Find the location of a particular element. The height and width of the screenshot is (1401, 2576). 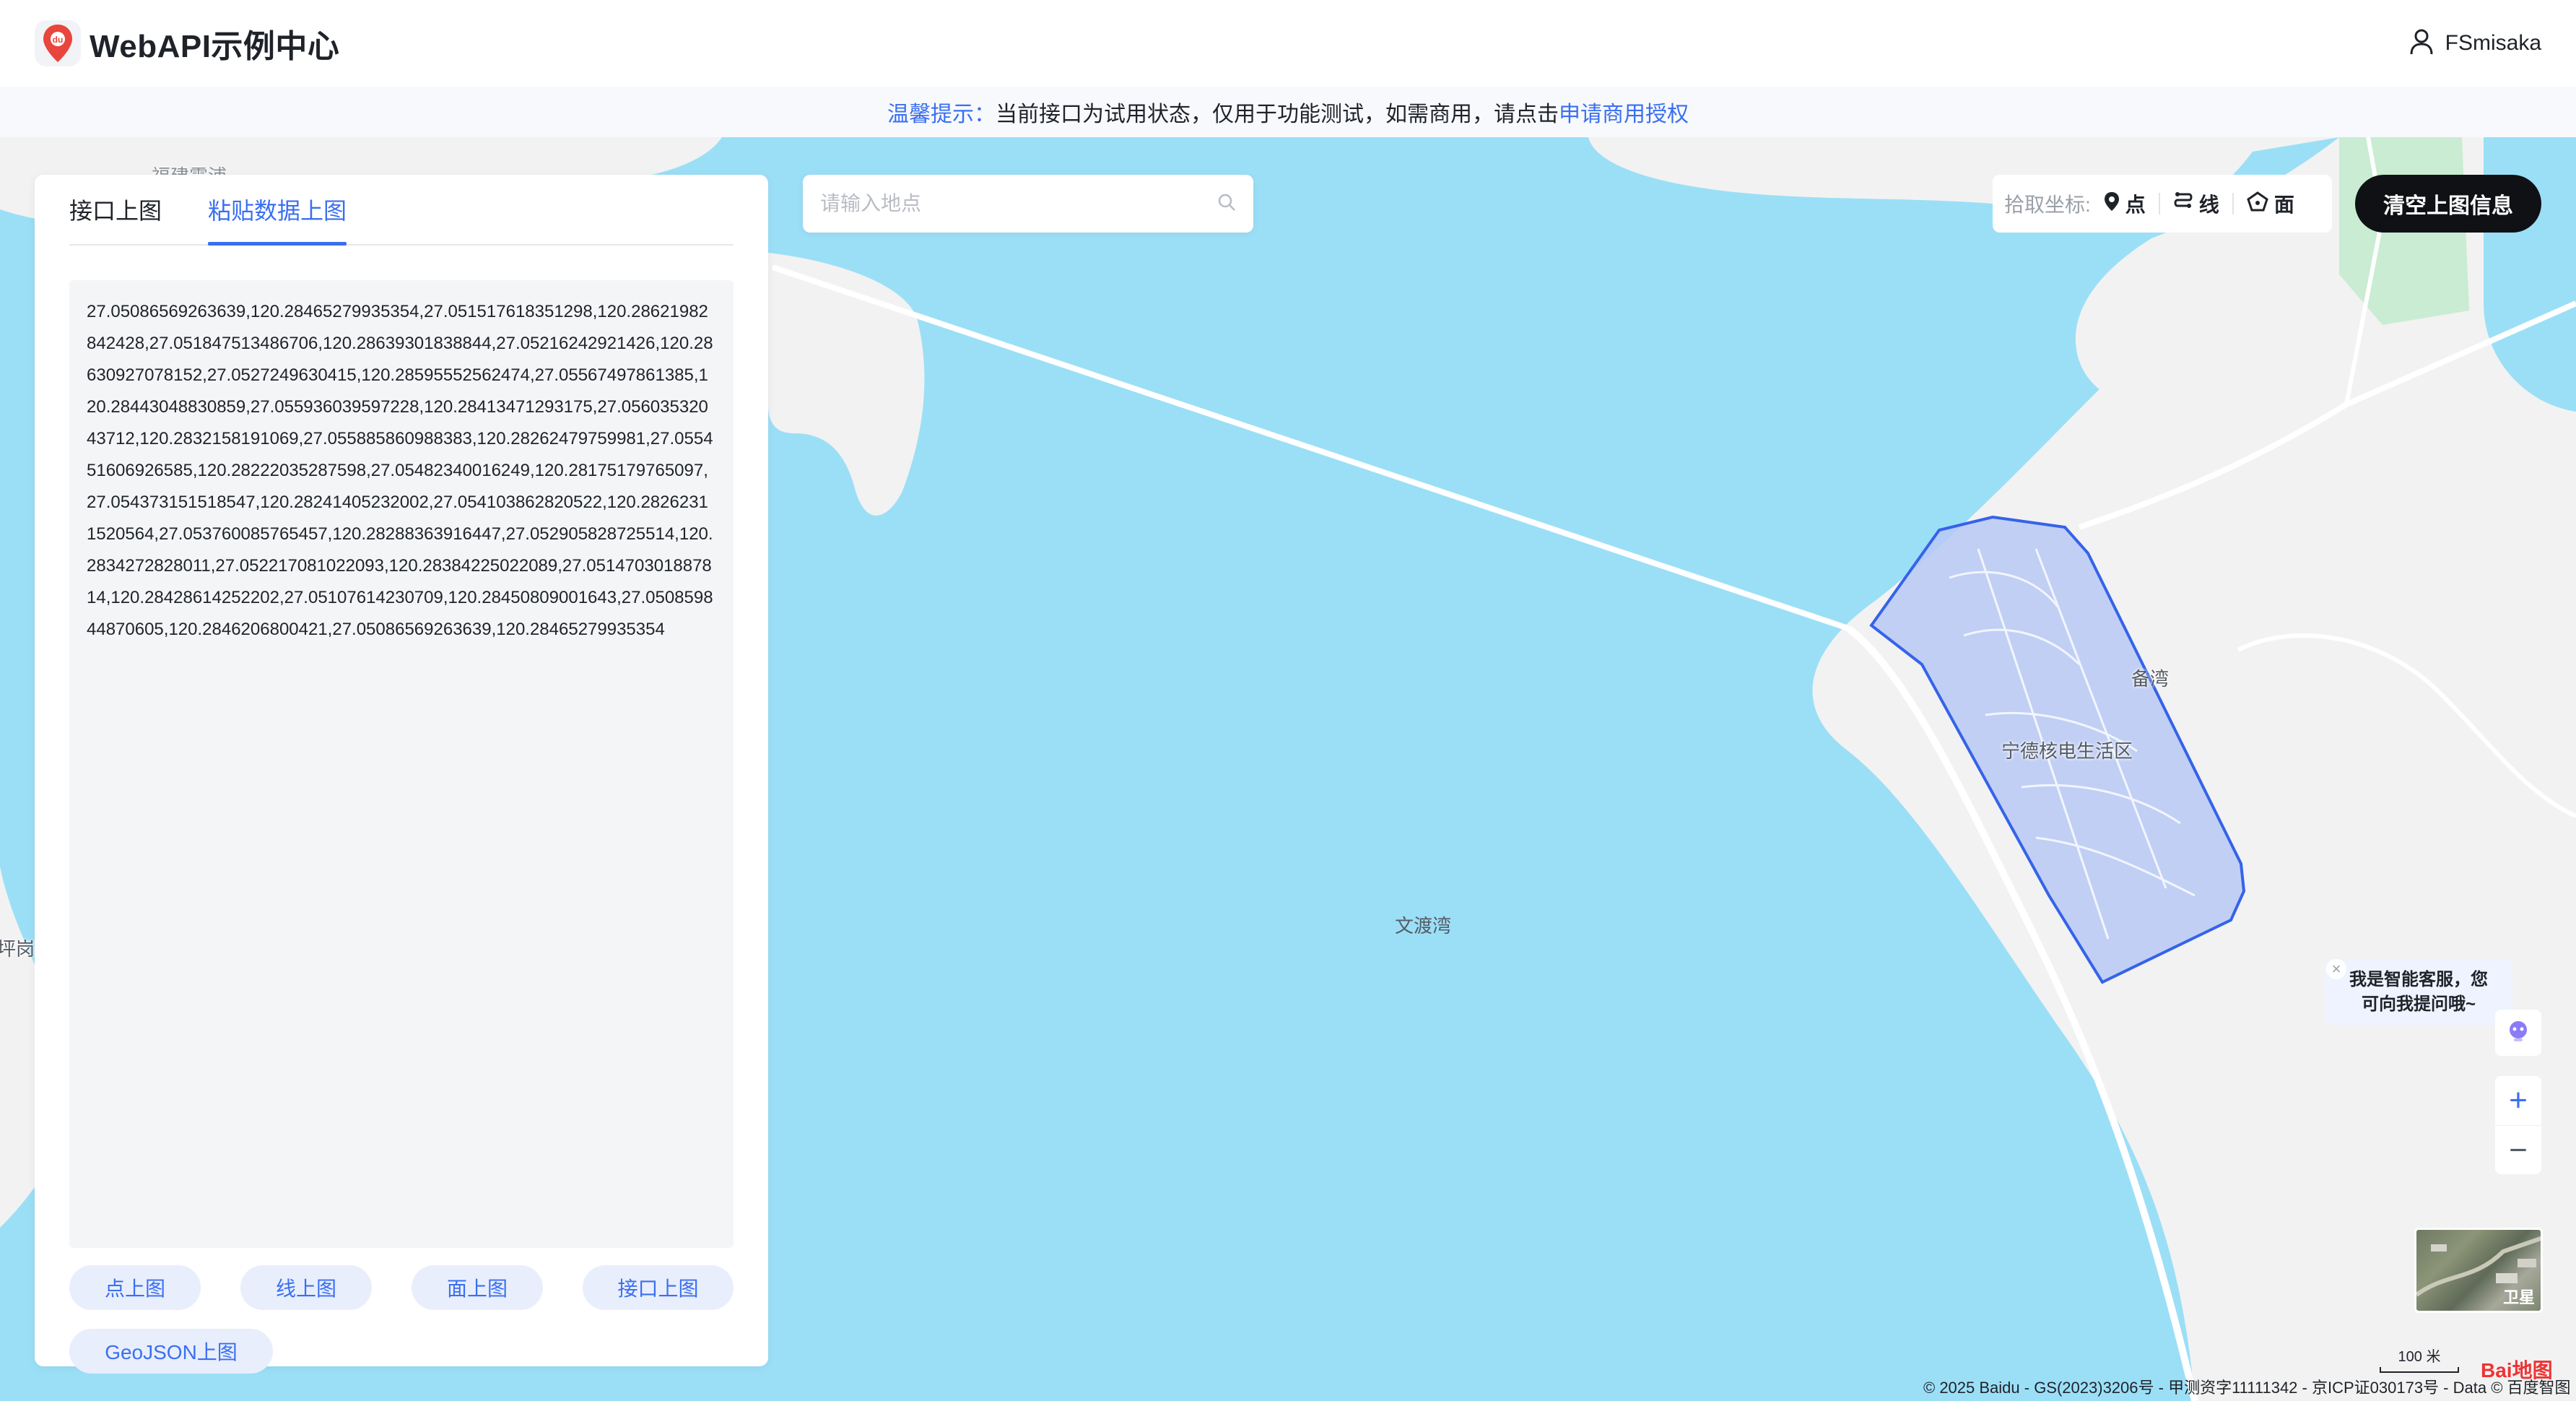

search-icon is located at coordinates (1226, 204).